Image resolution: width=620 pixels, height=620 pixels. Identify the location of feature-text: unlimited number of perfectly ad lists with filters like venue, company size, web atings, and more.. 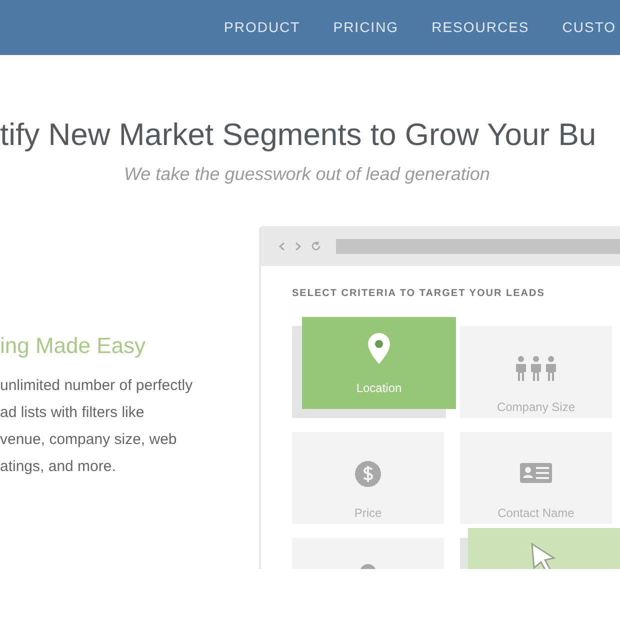
(97, 426).